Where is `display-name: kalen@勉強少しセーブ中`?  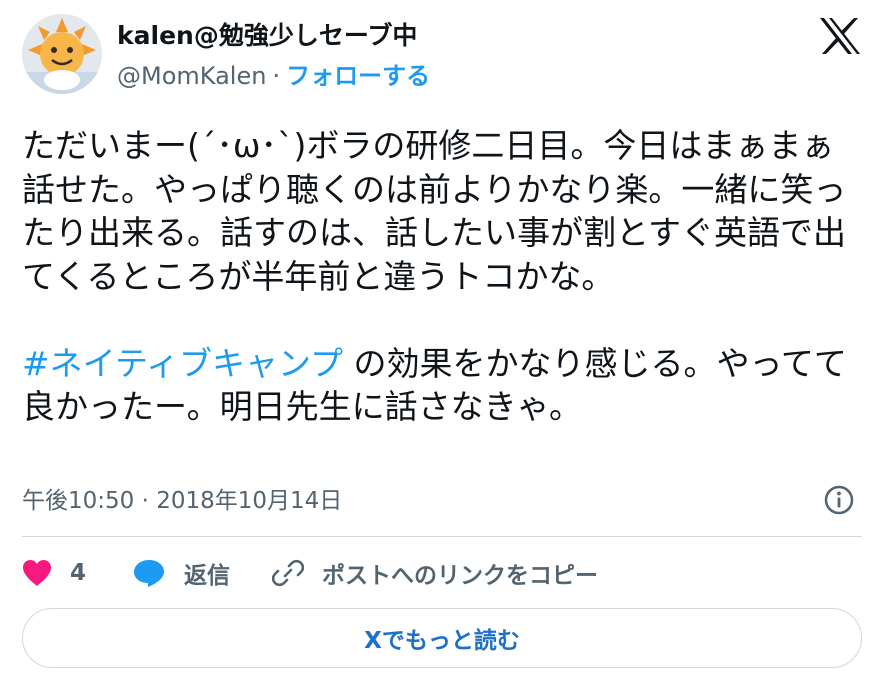
display-name: kalen@勉強少しセーブ中 is located at coordinates (267, 36).